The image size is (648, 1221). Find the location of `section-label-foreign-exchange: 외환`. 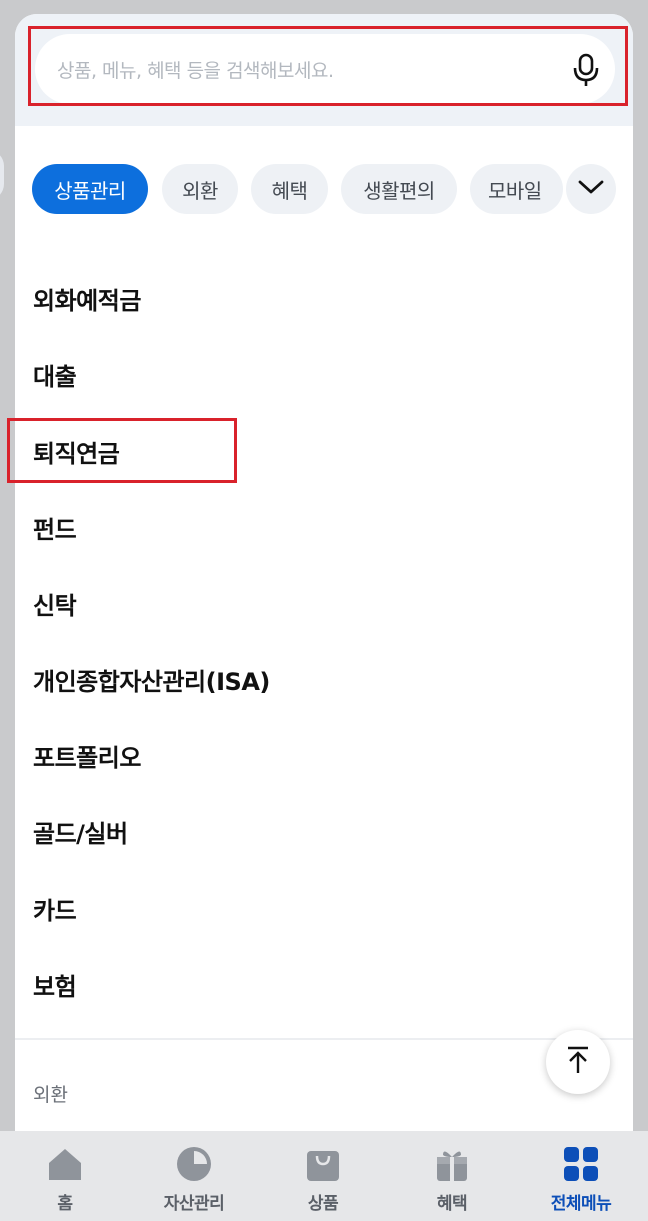

section-label-foreign-exchange: 외환 is located at coordinates (50, 1095).